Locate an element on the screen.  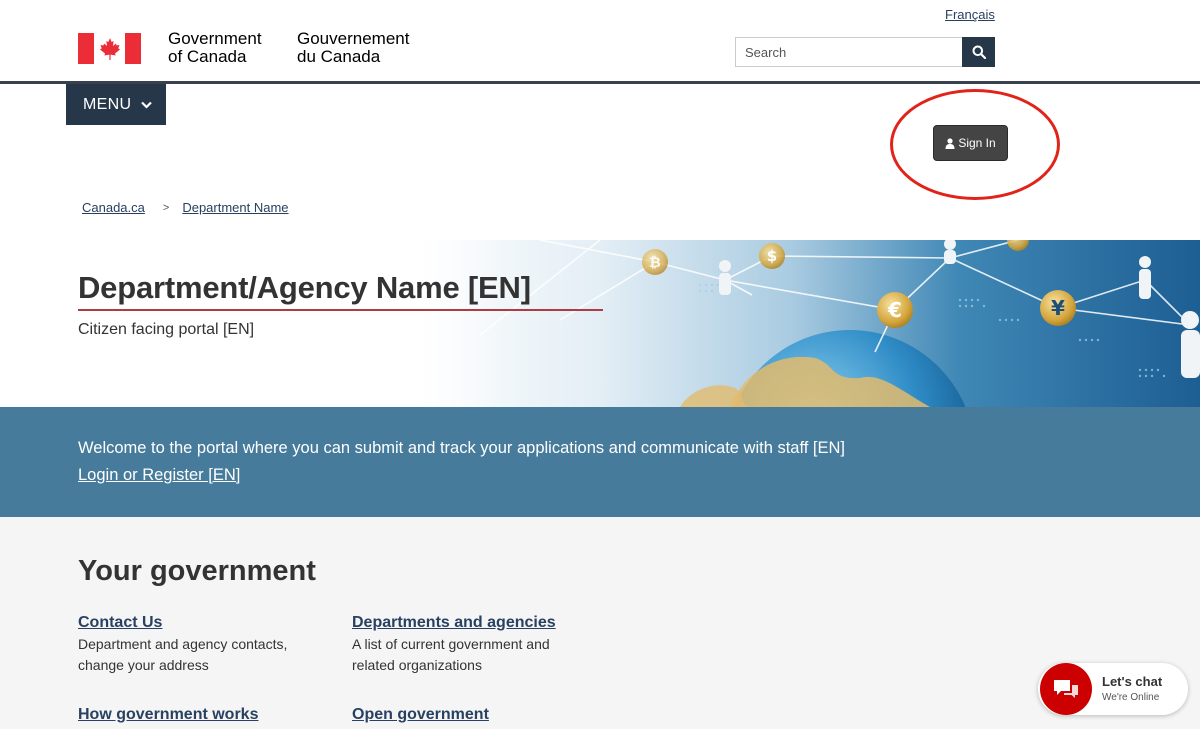
how-government-works-link: How government works is located at coordinates (198, 715).